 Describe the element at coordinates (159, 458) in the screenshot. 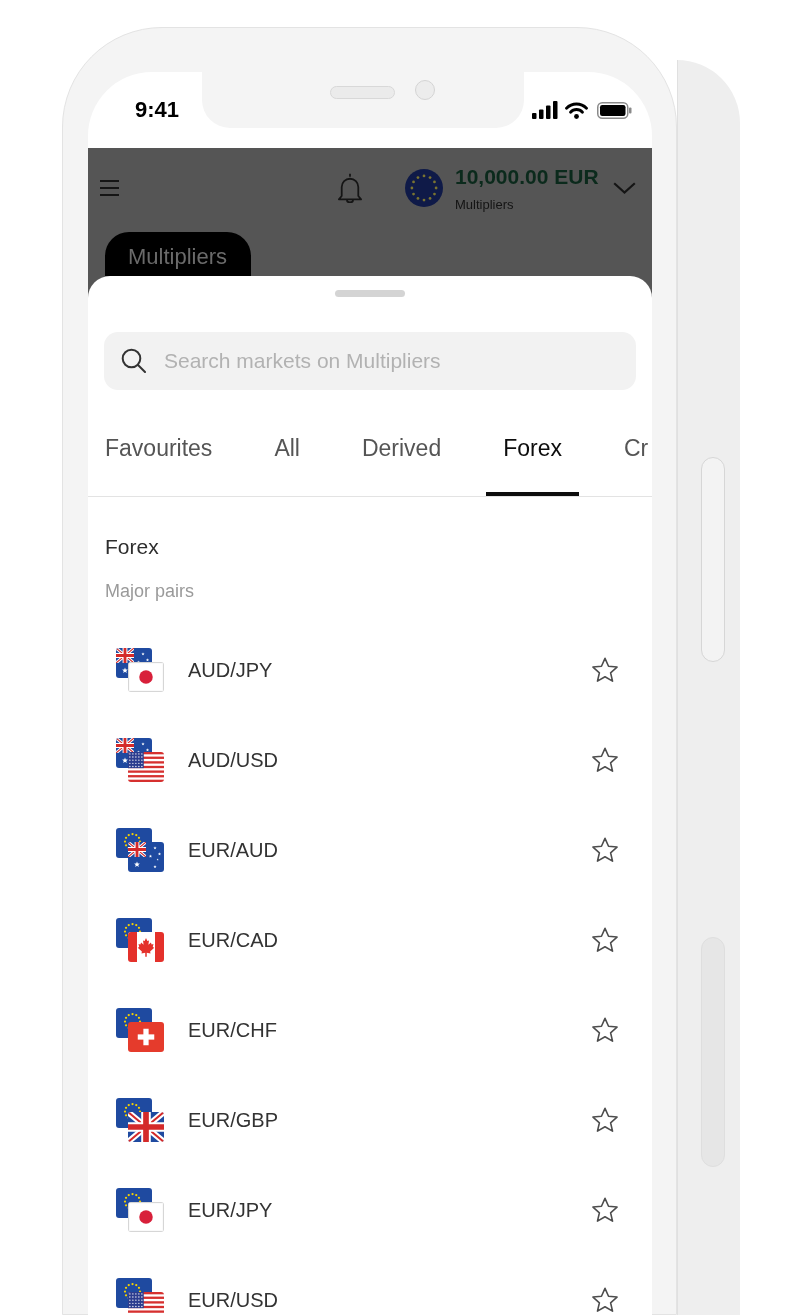

I see `tab: Favourites` at that location.